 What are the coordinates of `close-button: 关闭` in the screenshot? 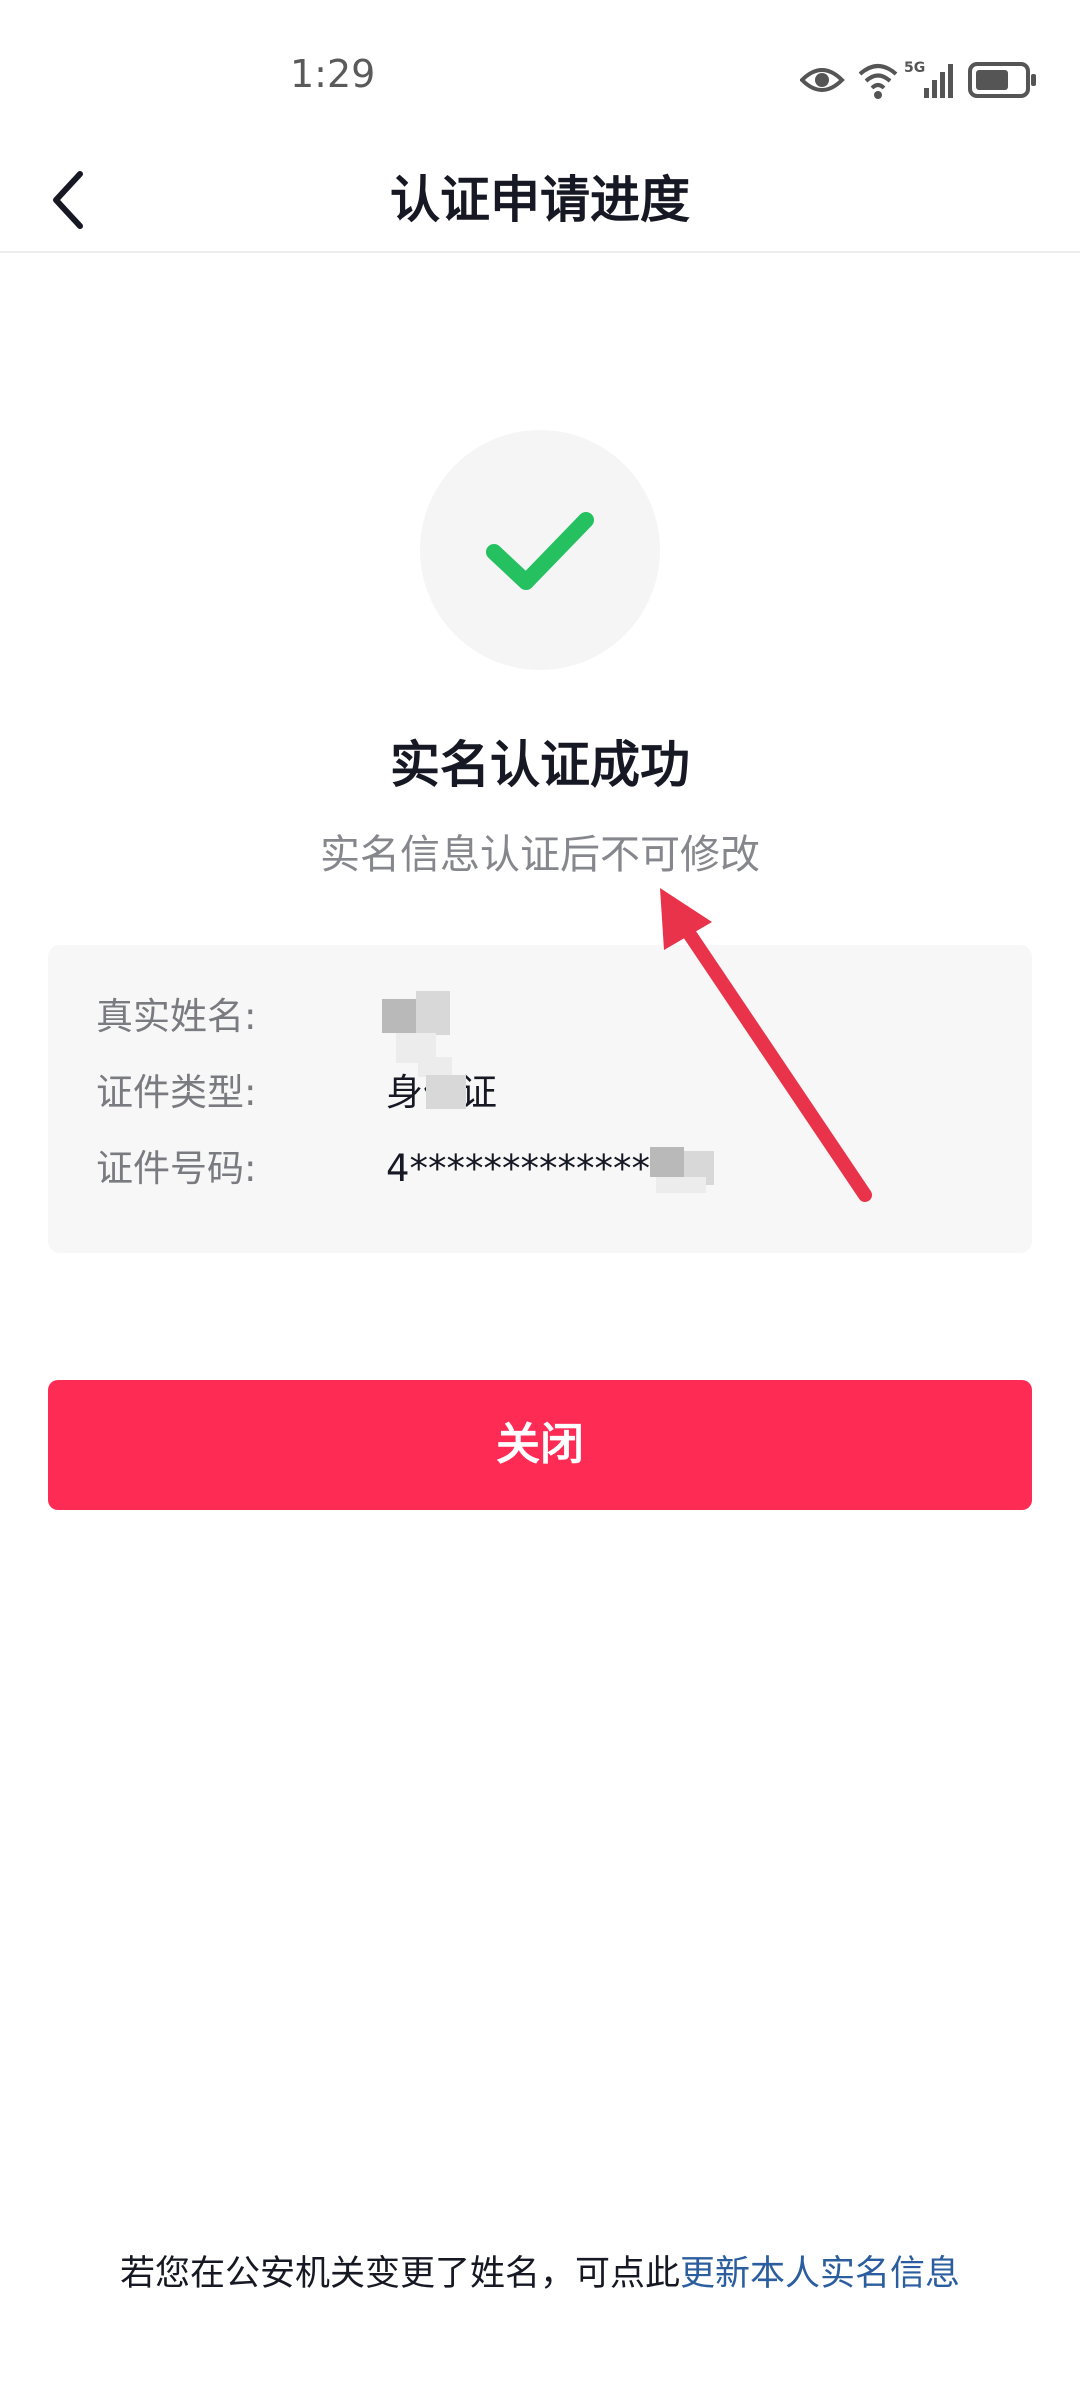 It's located at (540, 1445).